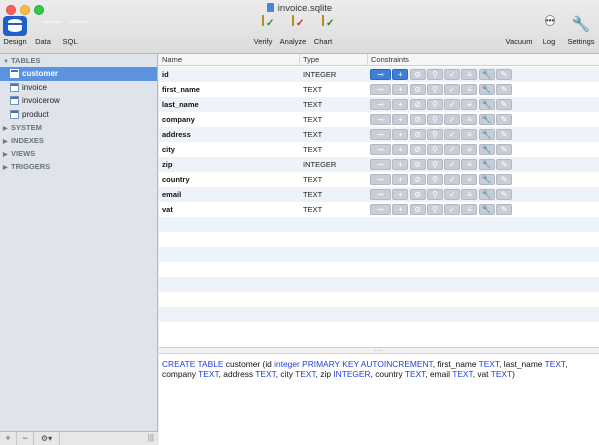 Image resolution: width=599 pixels, height=445 pixels. Describe the element at coordinates (151, 437) in the screenshot. I see `resize-grip-icon: |||` at that location.